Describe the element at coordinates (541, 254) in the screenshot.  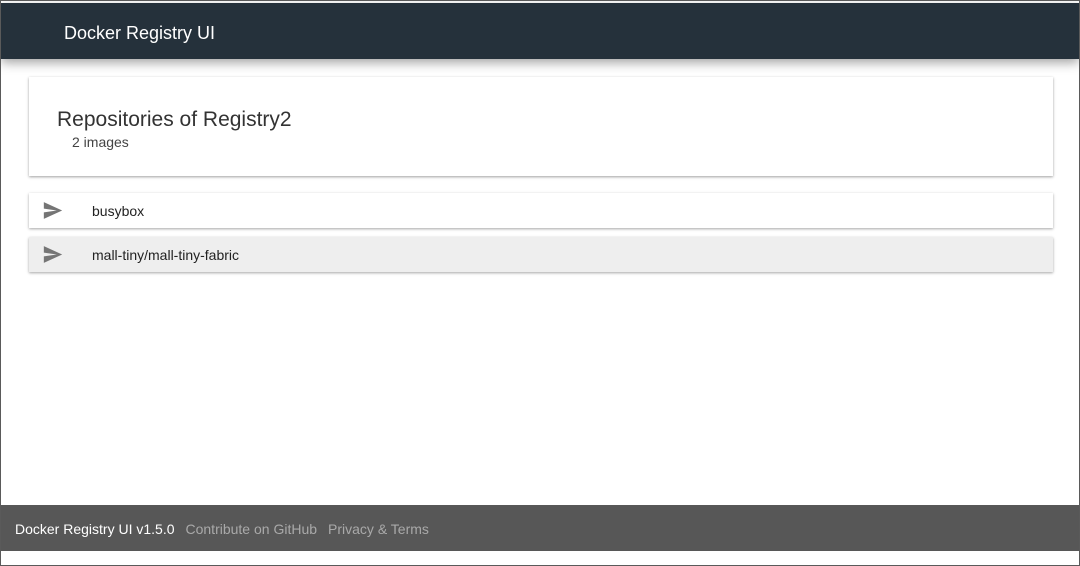
I see `repository-item-mall-tiny-fabric: mall-tiny/mall-tiny-fabric` at that location.